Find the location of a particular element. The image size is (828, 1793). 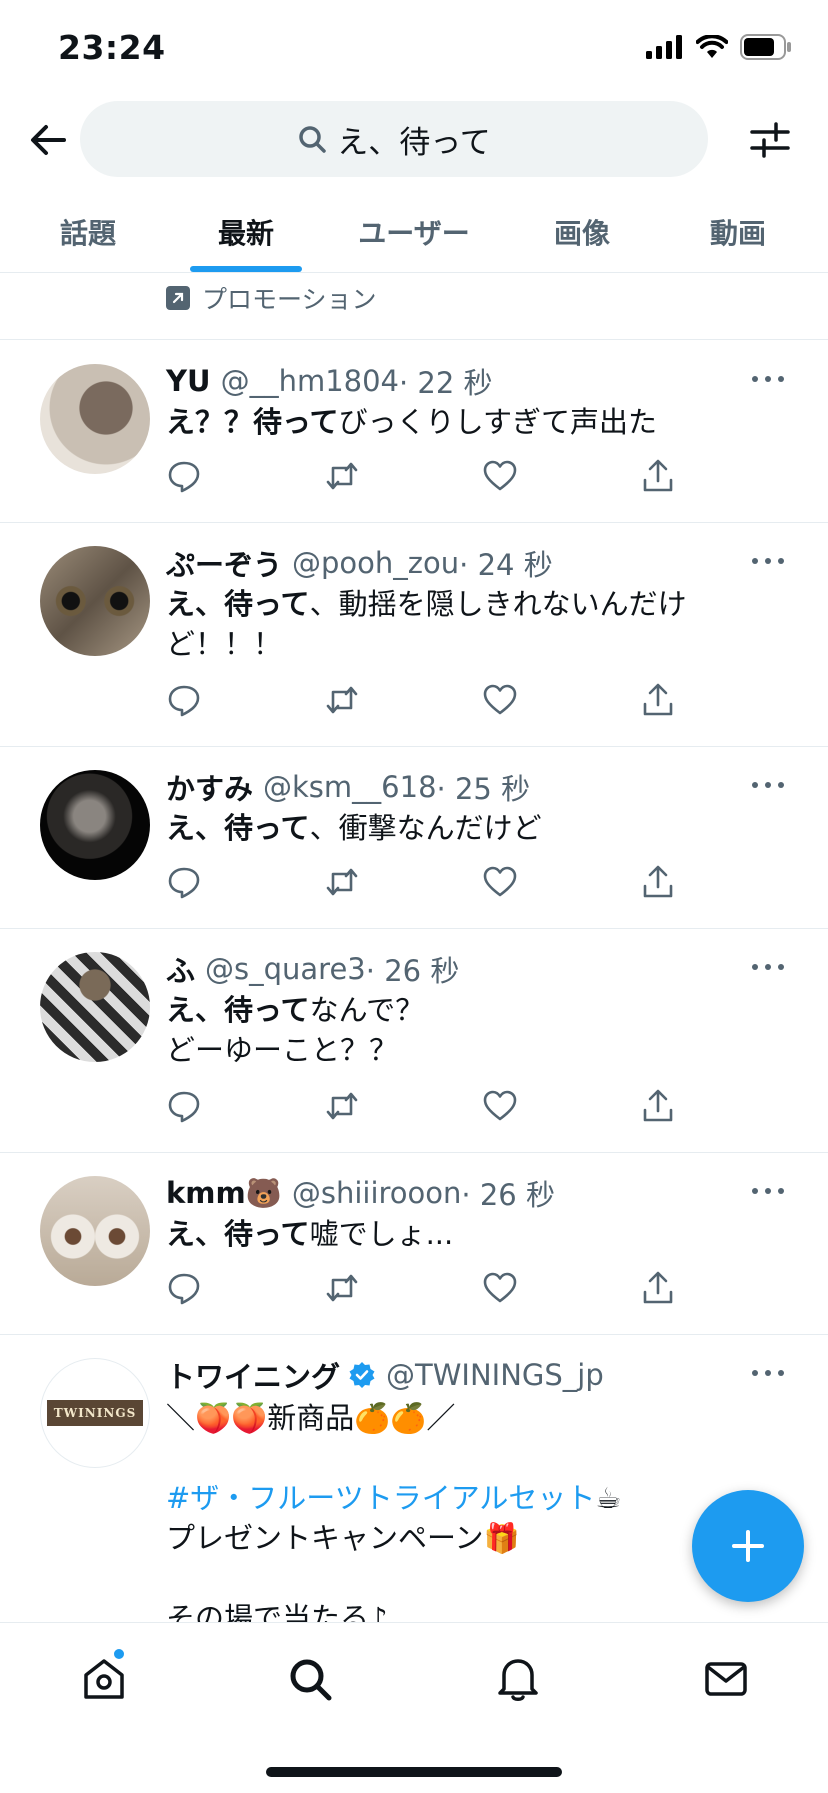

search-header: え、待って is located at coordinates (414, 142).